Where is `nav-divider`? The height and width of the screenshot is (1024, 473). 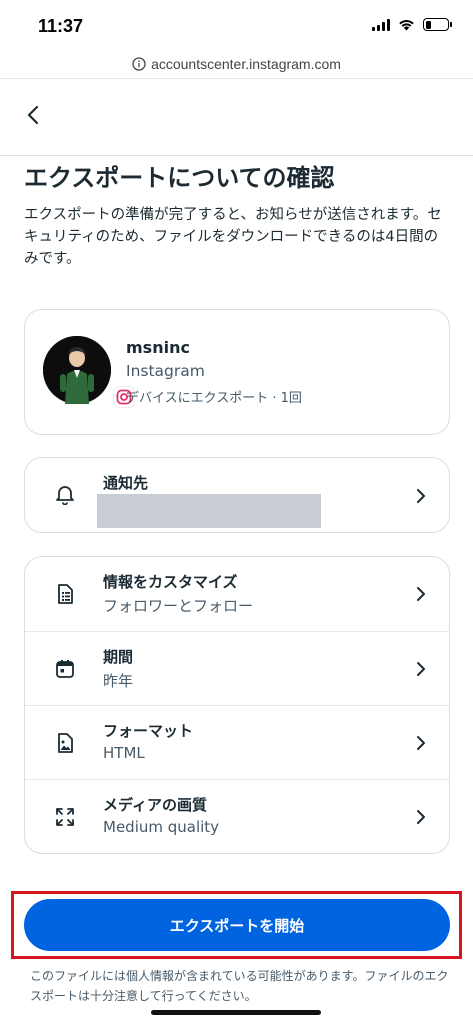 nav-divider is located at coordinates (236, 155).